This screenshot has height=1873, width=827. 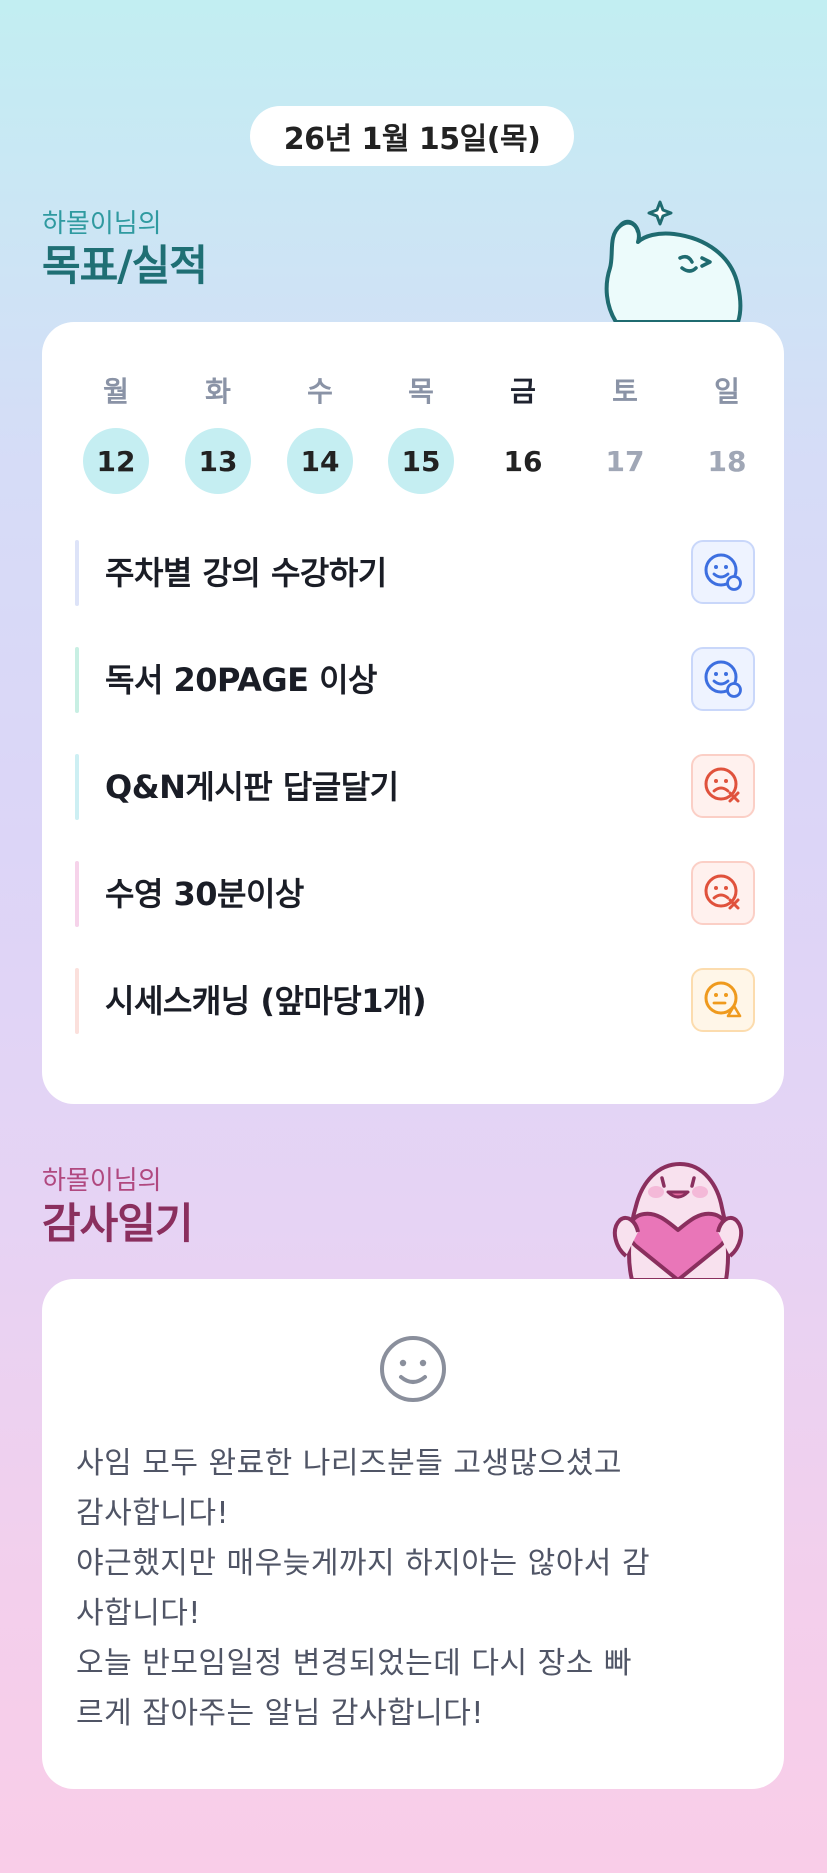 What do you see at coordinates (354, 1663) in the screenshot?
I see `diary-line: 오늘 반모임일정 변경되었는데 다시 장소 빠` at bounding box center [354, 1663].